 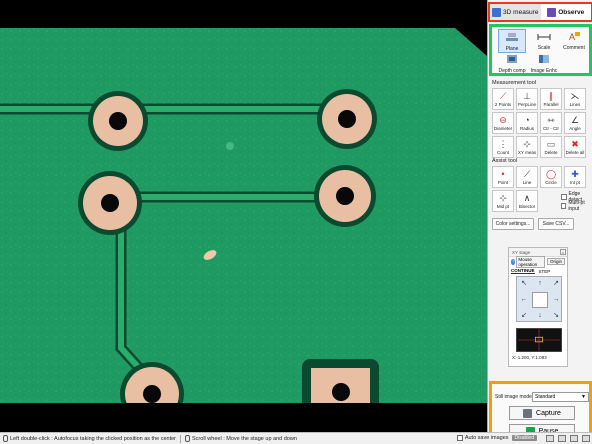 What do you see at coordinates (576, 206) in the screenshot?
I see `multi-pt-input-checkbox: Multi-pt input` at bounding box center [576, 206].